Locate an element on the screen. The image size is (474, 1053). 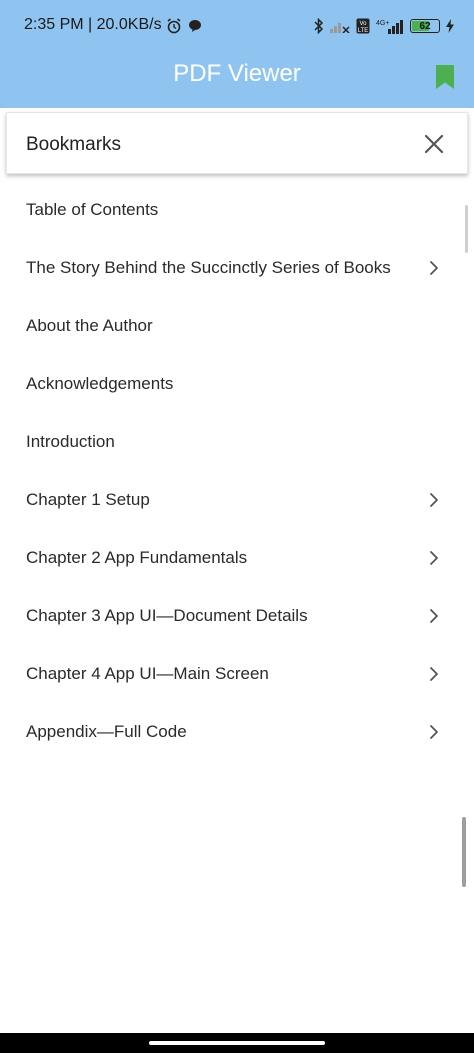
svg-text: LTE is located at coordinates (363, 31).